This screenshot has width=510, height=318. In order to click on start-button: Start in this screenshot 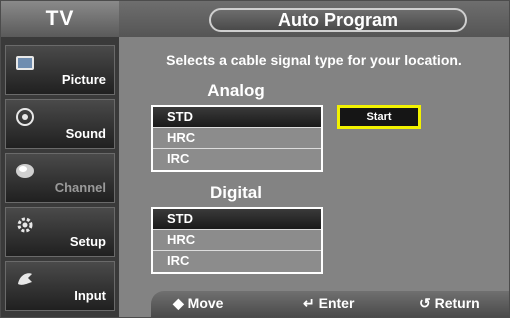, I will do `click(379, 117)`.